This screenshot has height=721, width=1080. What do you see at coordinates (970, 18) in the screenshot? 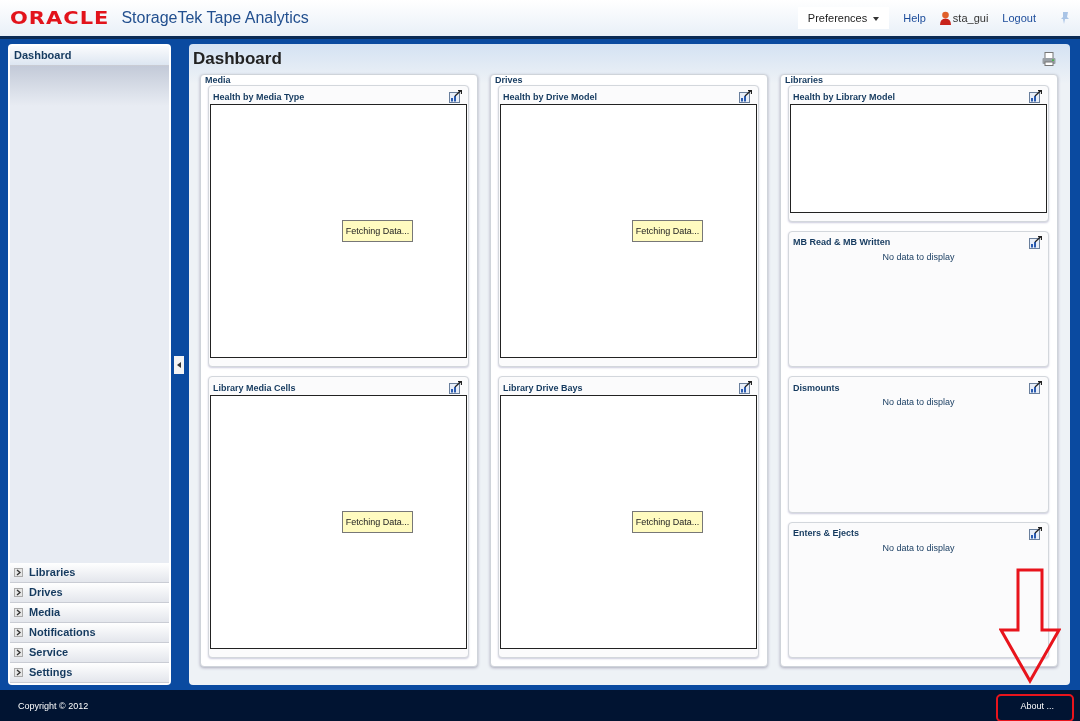
I see `username: sta_gui` at bounding box center [970, 18].